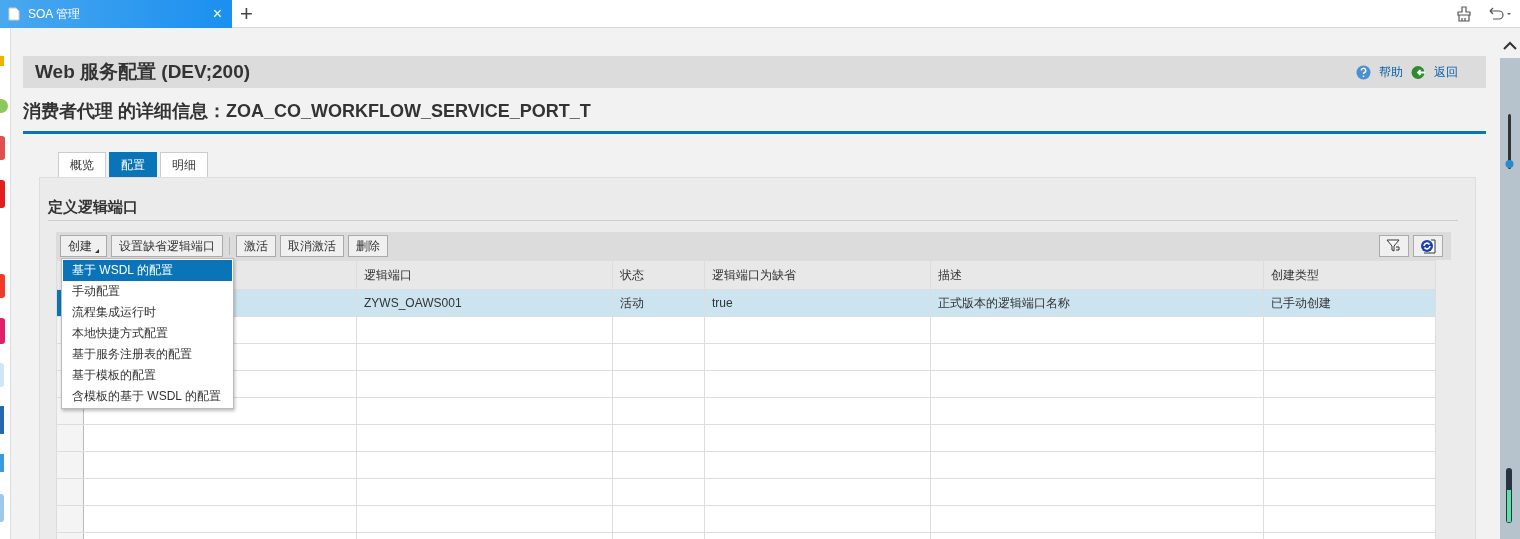  What do you see at coordinates (184, 164) in the screenshot?
I see `tab: 明细` at bounding box center [184, 164].